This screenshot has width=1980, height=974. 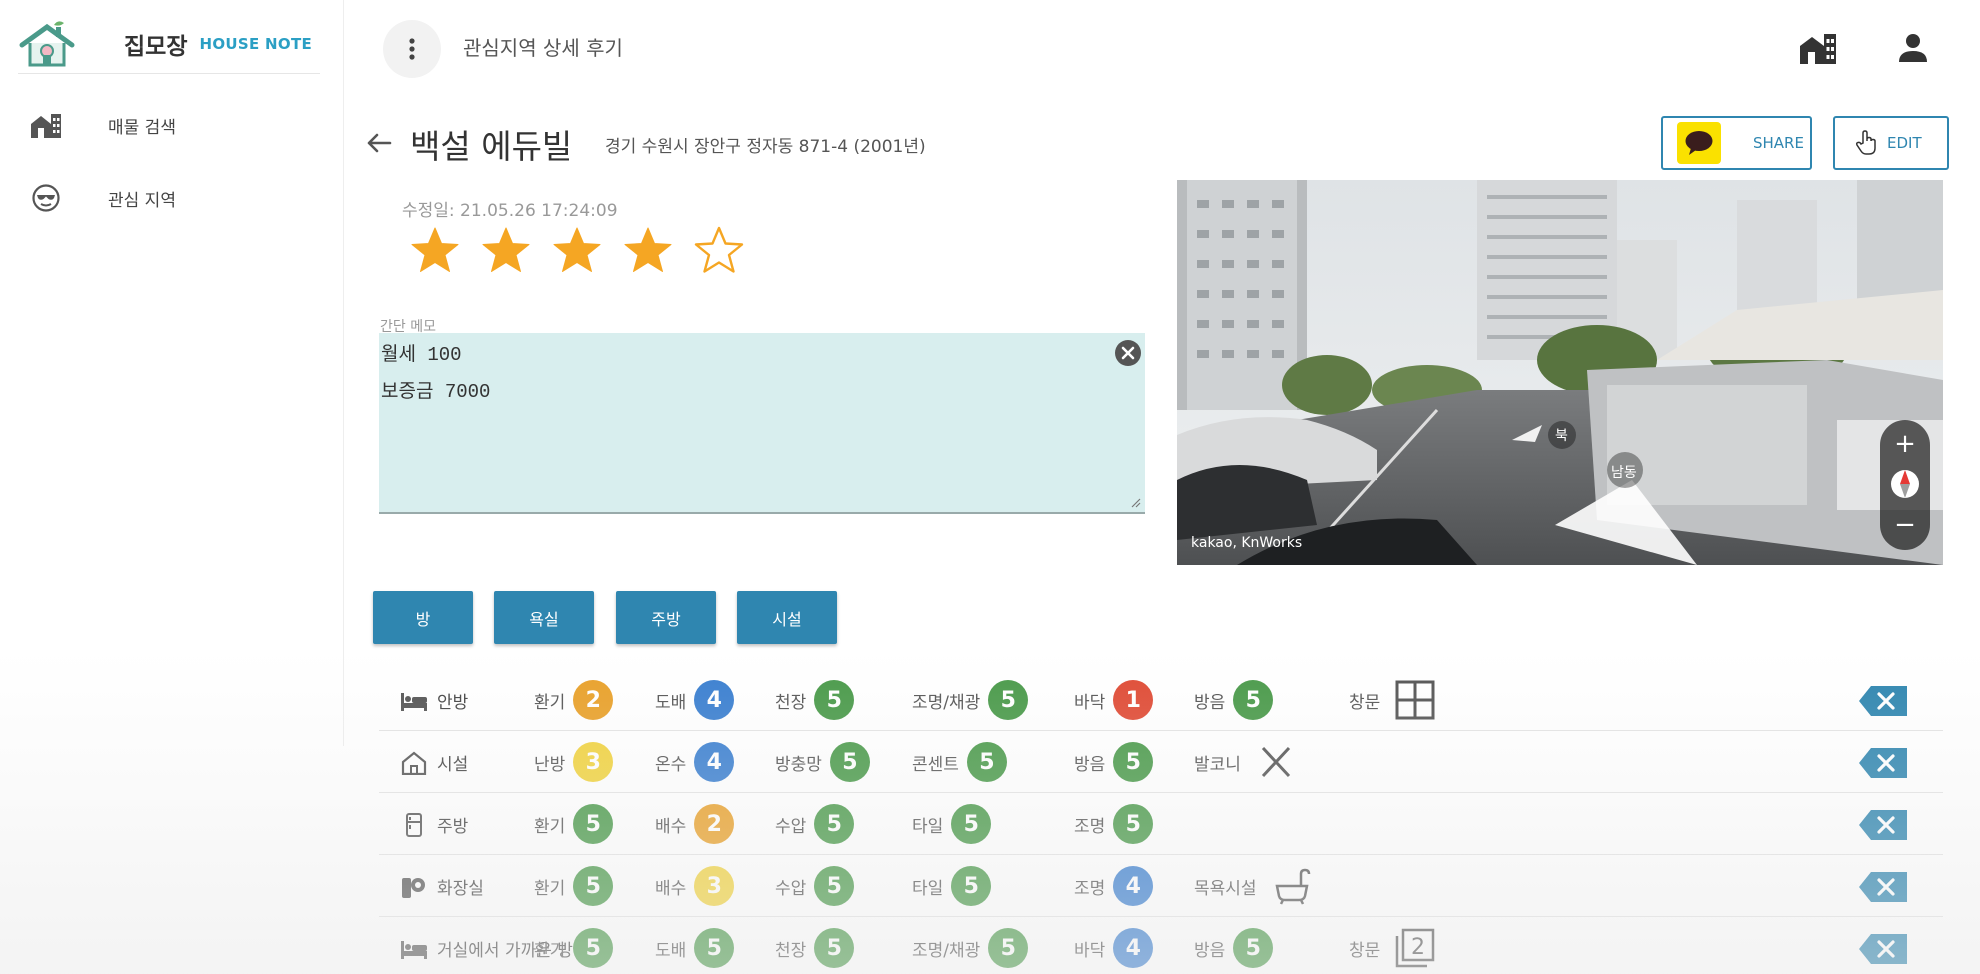 What do you see at coordinates (1090, 764) in the screenshot?
I see `score-label: 방음` at bounding box center [1090, 764].